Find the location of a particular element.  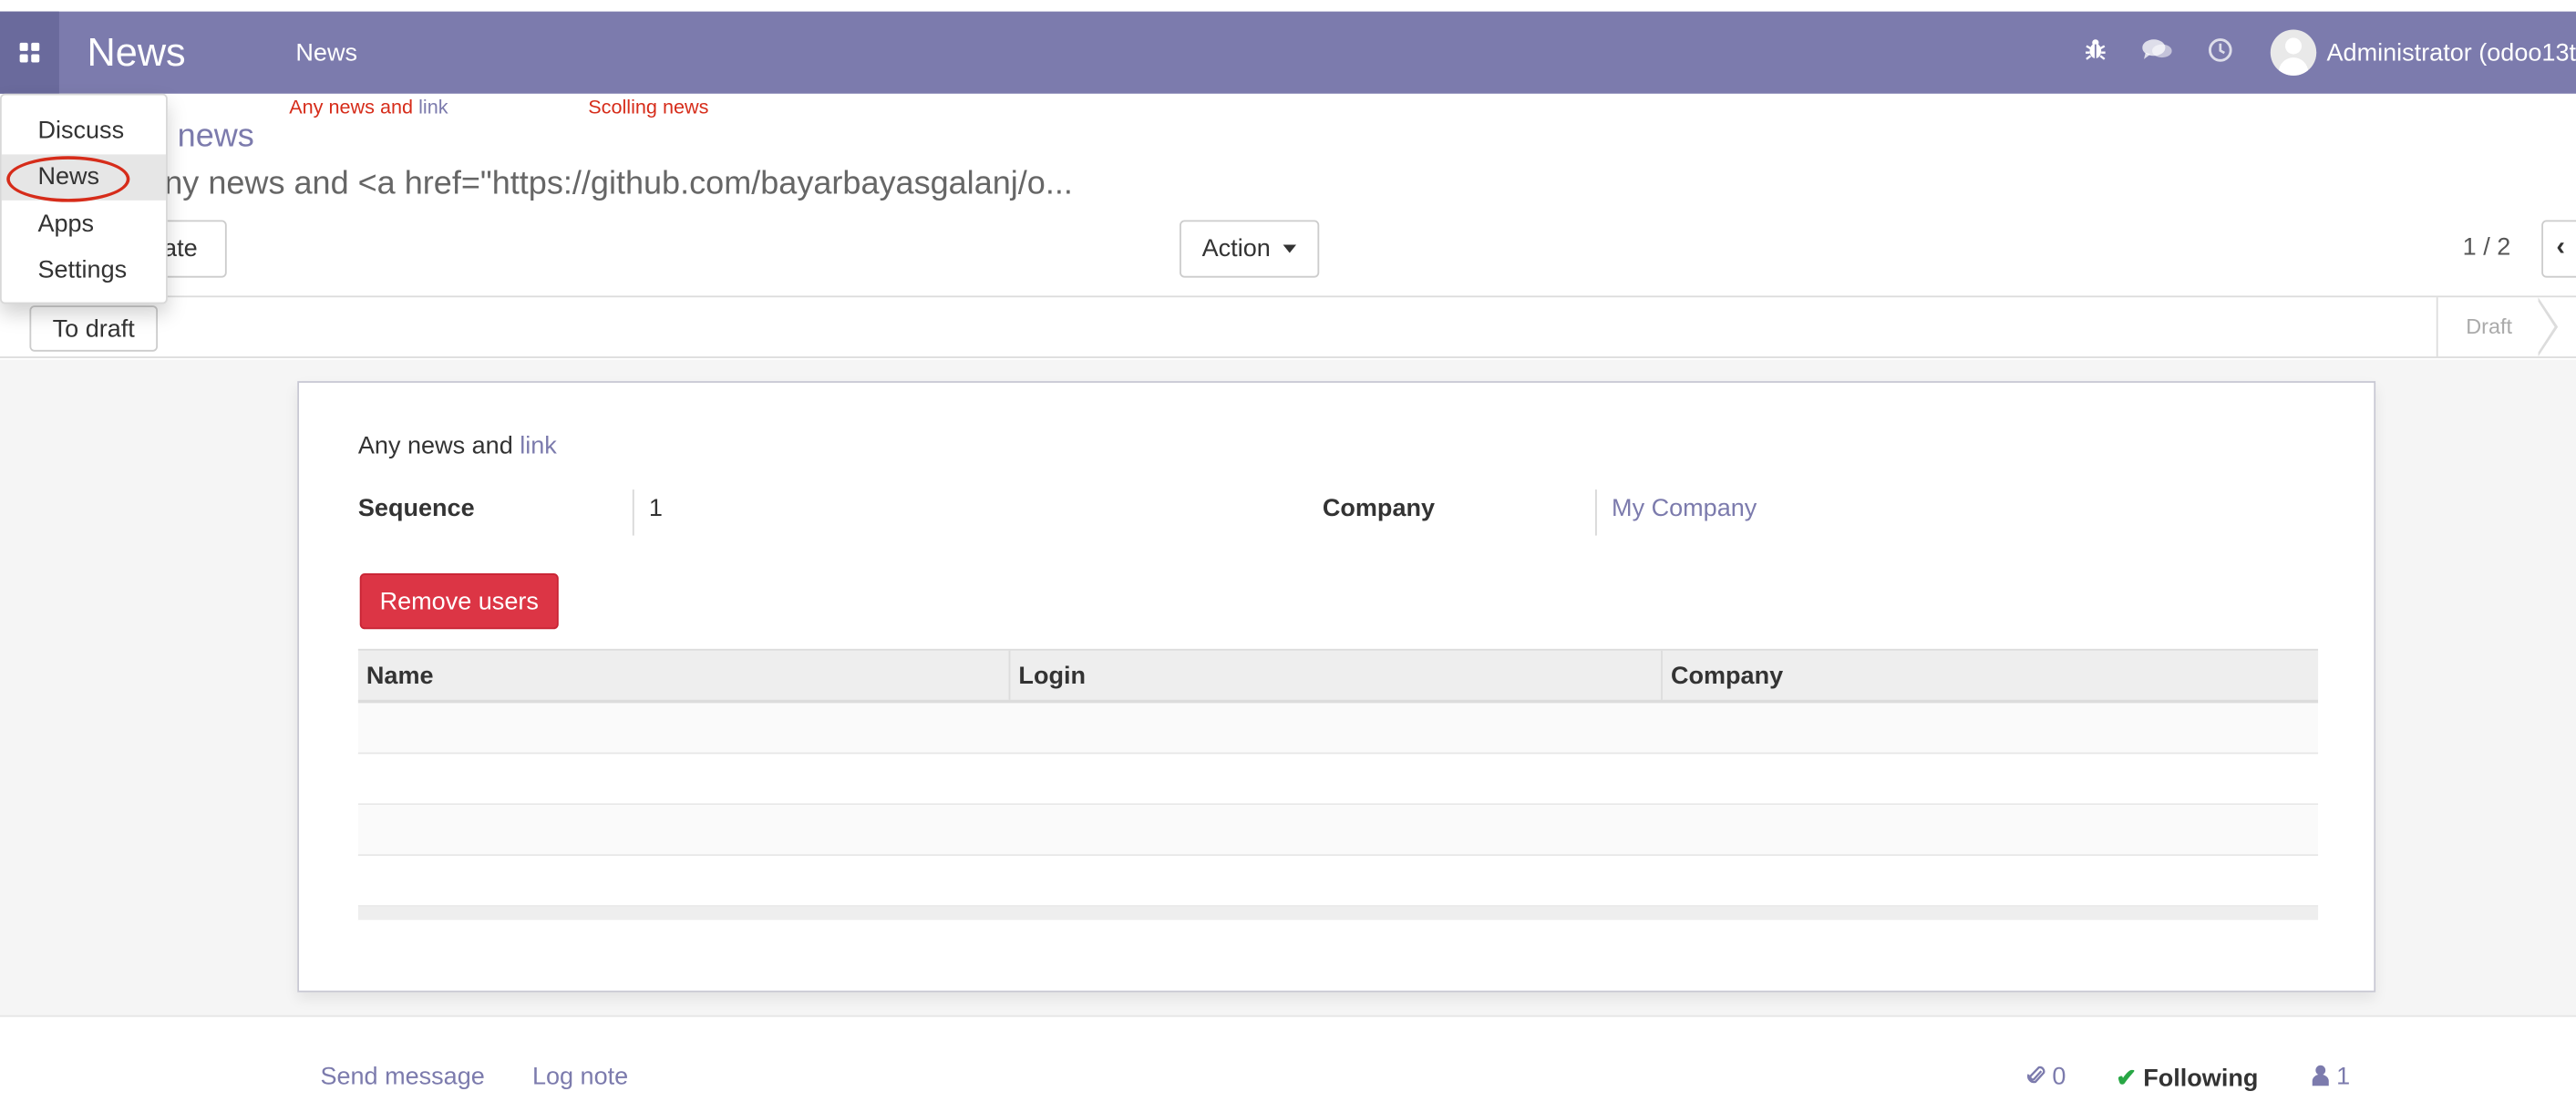

caret-down-icon is located at coordinates (1290, 249).